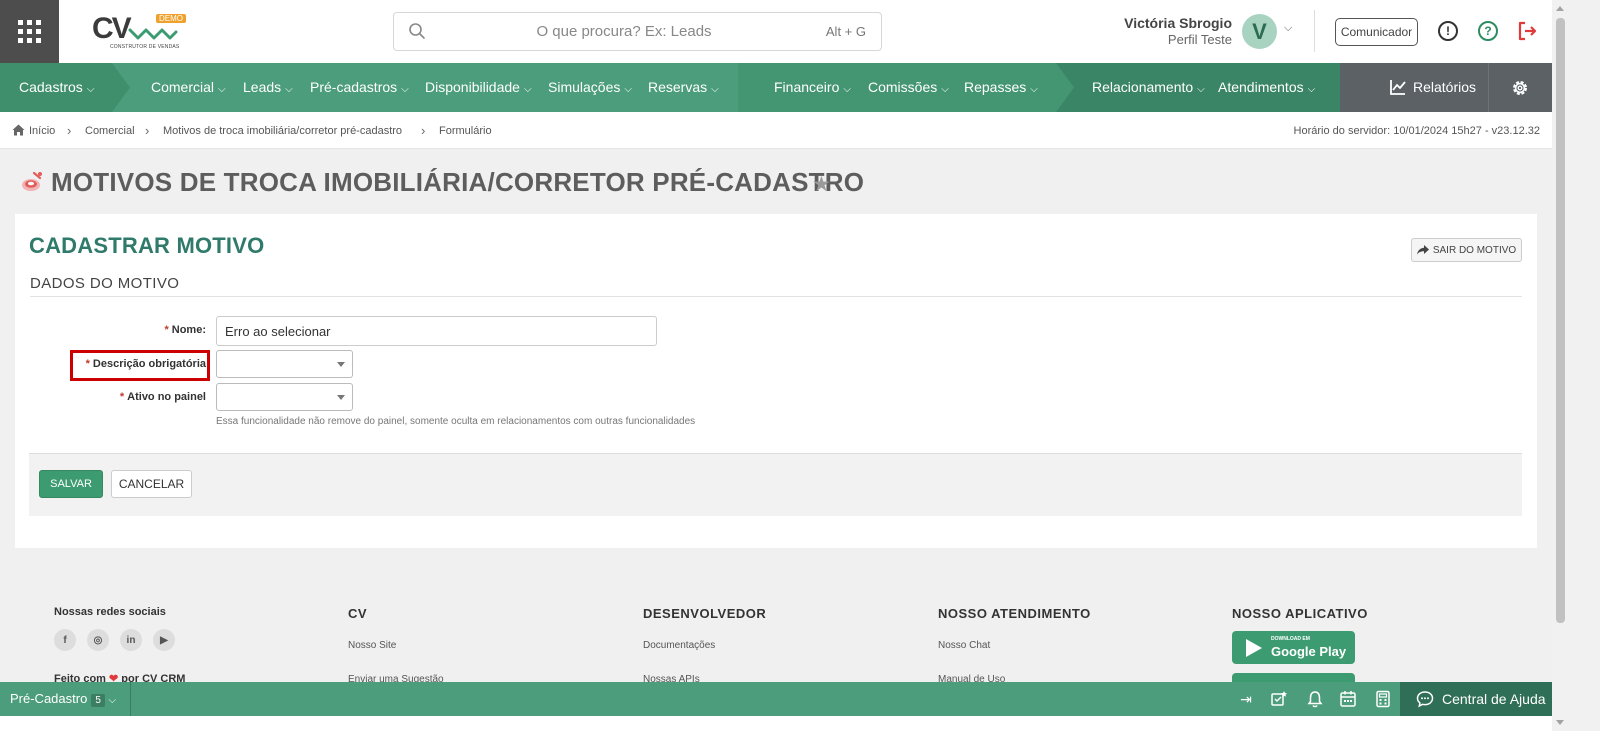 The height and width of the screenshot is (731, 1600). Describe the element at coordinates (1314, 31) in the screenshot. I see `header-divider` at that location.